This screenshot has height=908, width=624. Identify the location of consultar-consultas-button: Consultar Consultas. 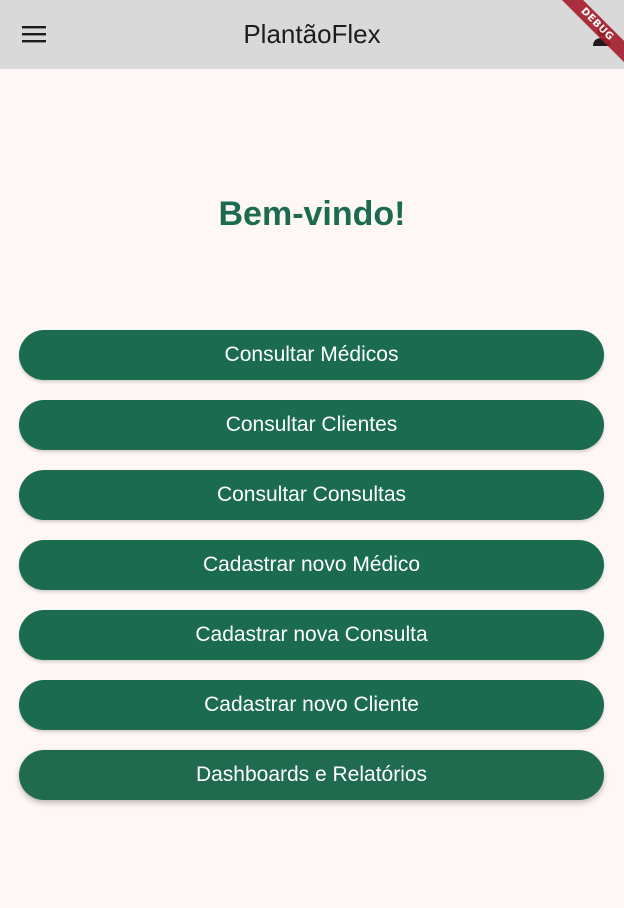
(311, 495).